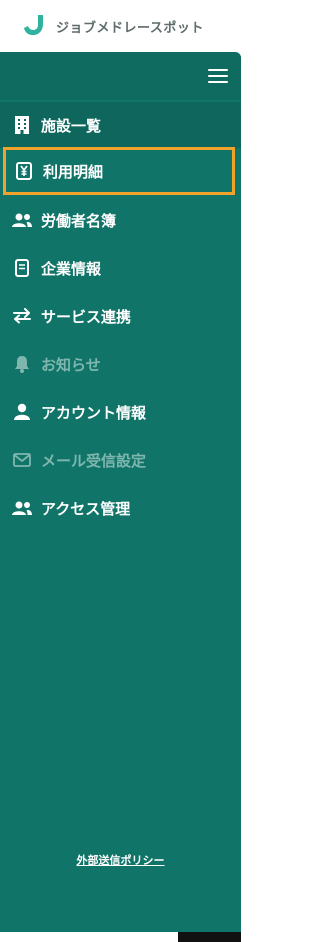 Image resolution: width=320 pixels, height=942 pixels. I want to click on sidebar-item-access-management: アクセス管理, so click(120, 508).